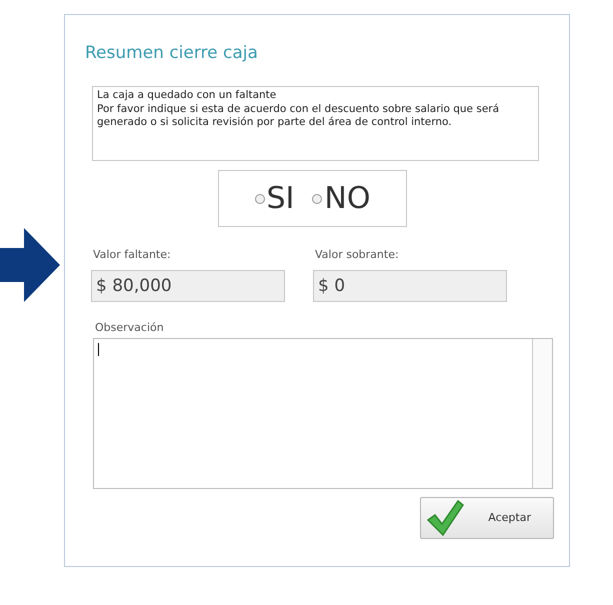 This screenshot has width=613, height=605. I want to click on field-label: Valor sobrante:, so click(357, 255).